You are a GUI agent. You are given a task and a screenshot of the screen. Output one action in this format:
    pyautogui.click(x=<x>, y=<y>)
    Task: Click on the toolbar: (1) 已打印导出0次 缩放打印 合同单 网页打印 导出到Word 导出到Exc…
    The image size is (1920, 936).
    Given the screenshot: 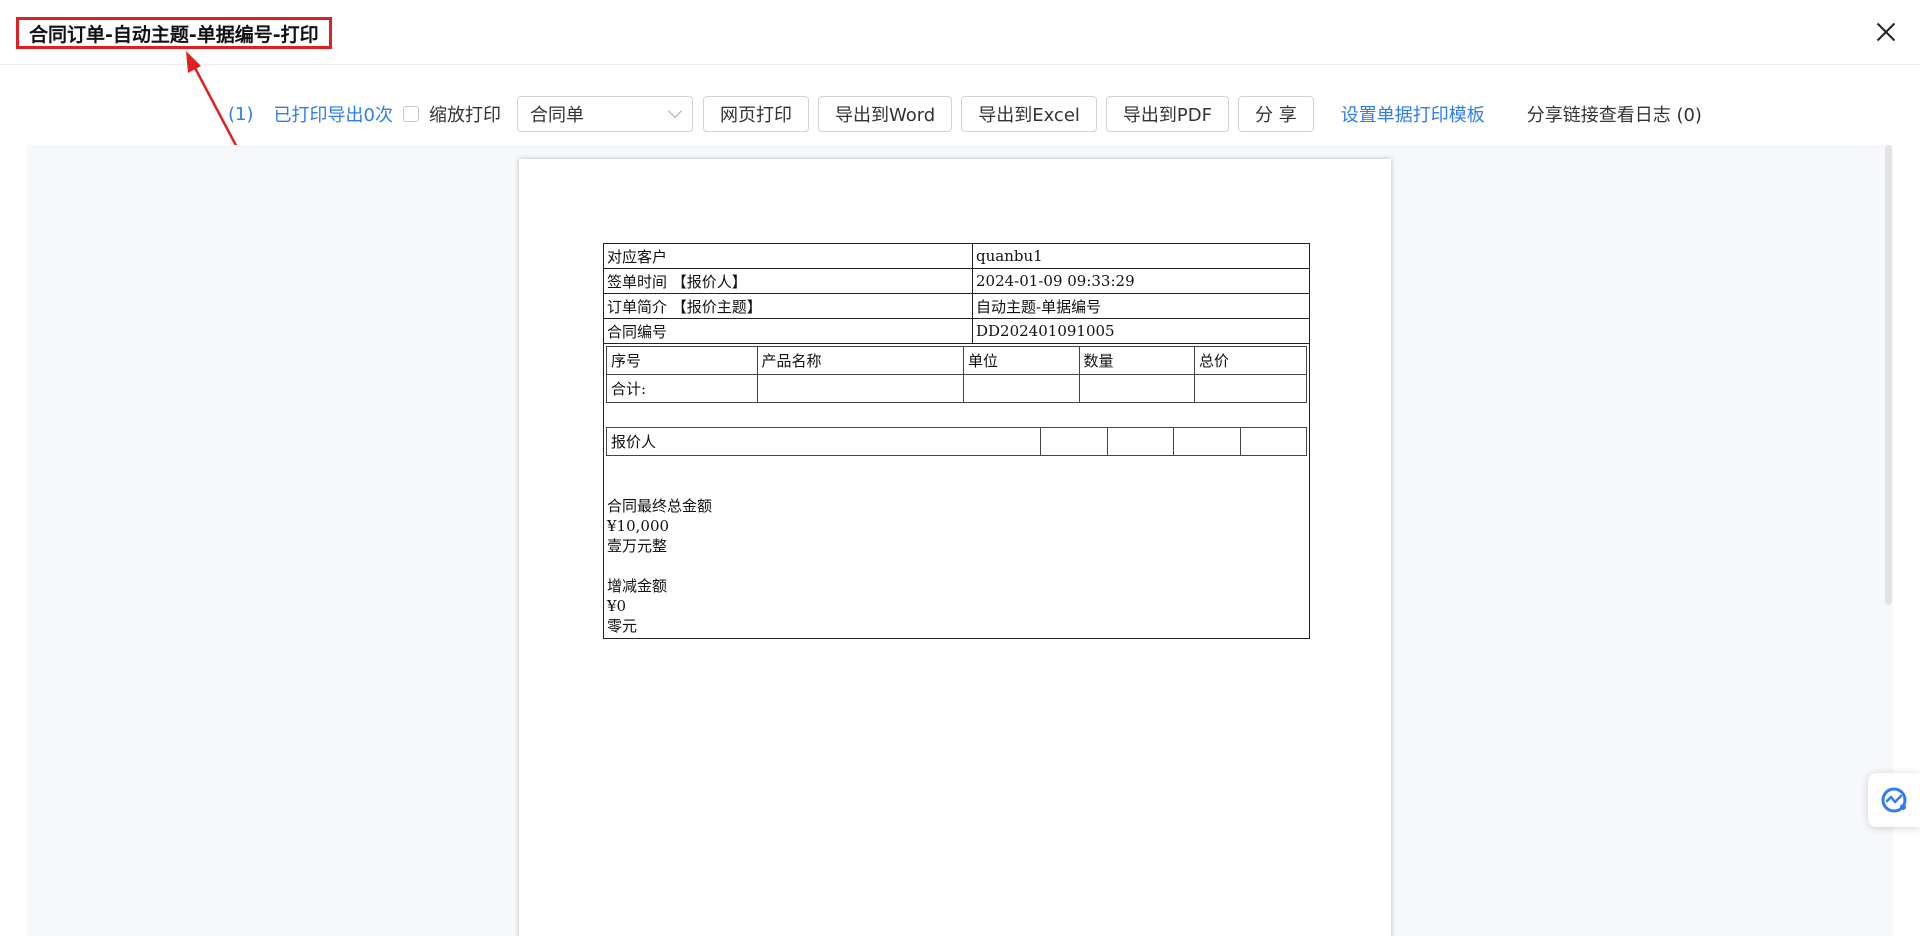 What is the action you would take?
    pyautogui.click(x=965, y=114)
    